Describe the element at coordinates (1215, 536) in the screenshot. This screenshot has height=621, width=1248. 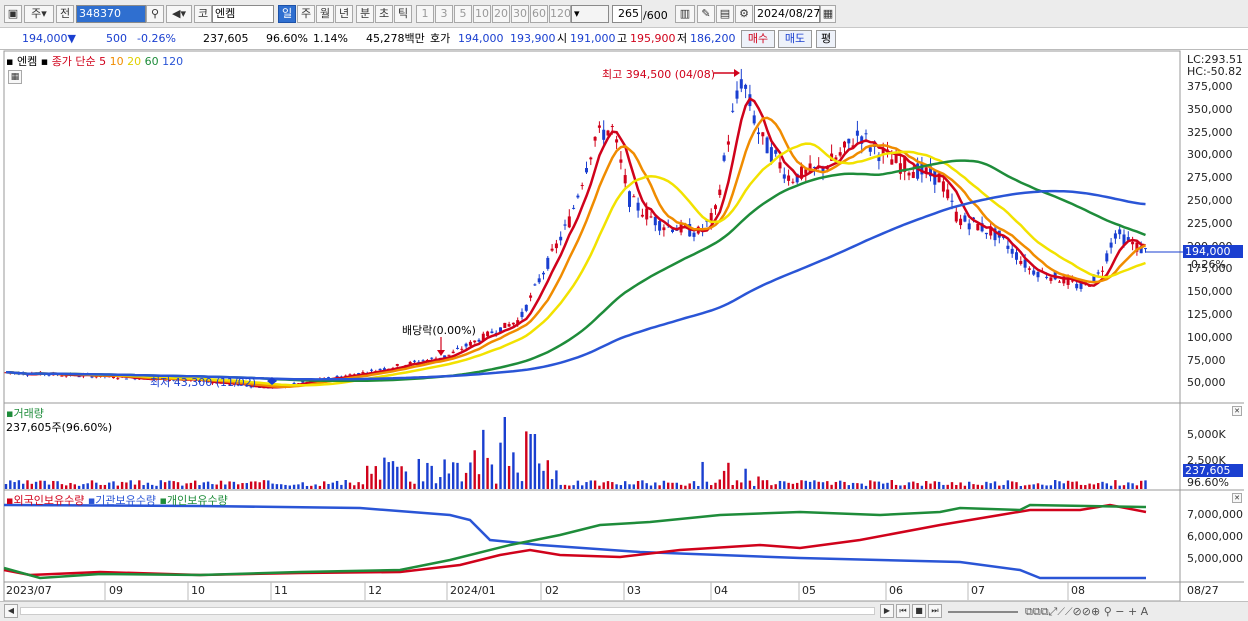
I see `hold-tick-2: 6,000,000` at that location.